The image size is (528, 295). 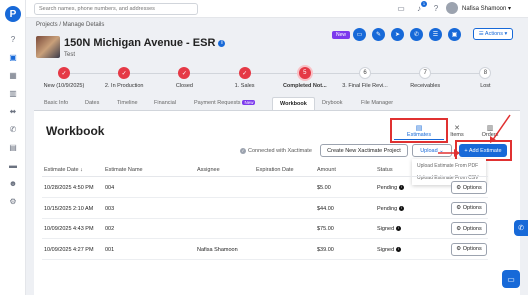 What do you see at coordinates (208, 170) in the screenshot?
I see `column-header-assignee: Assignee` at bounding box center [208, 170].